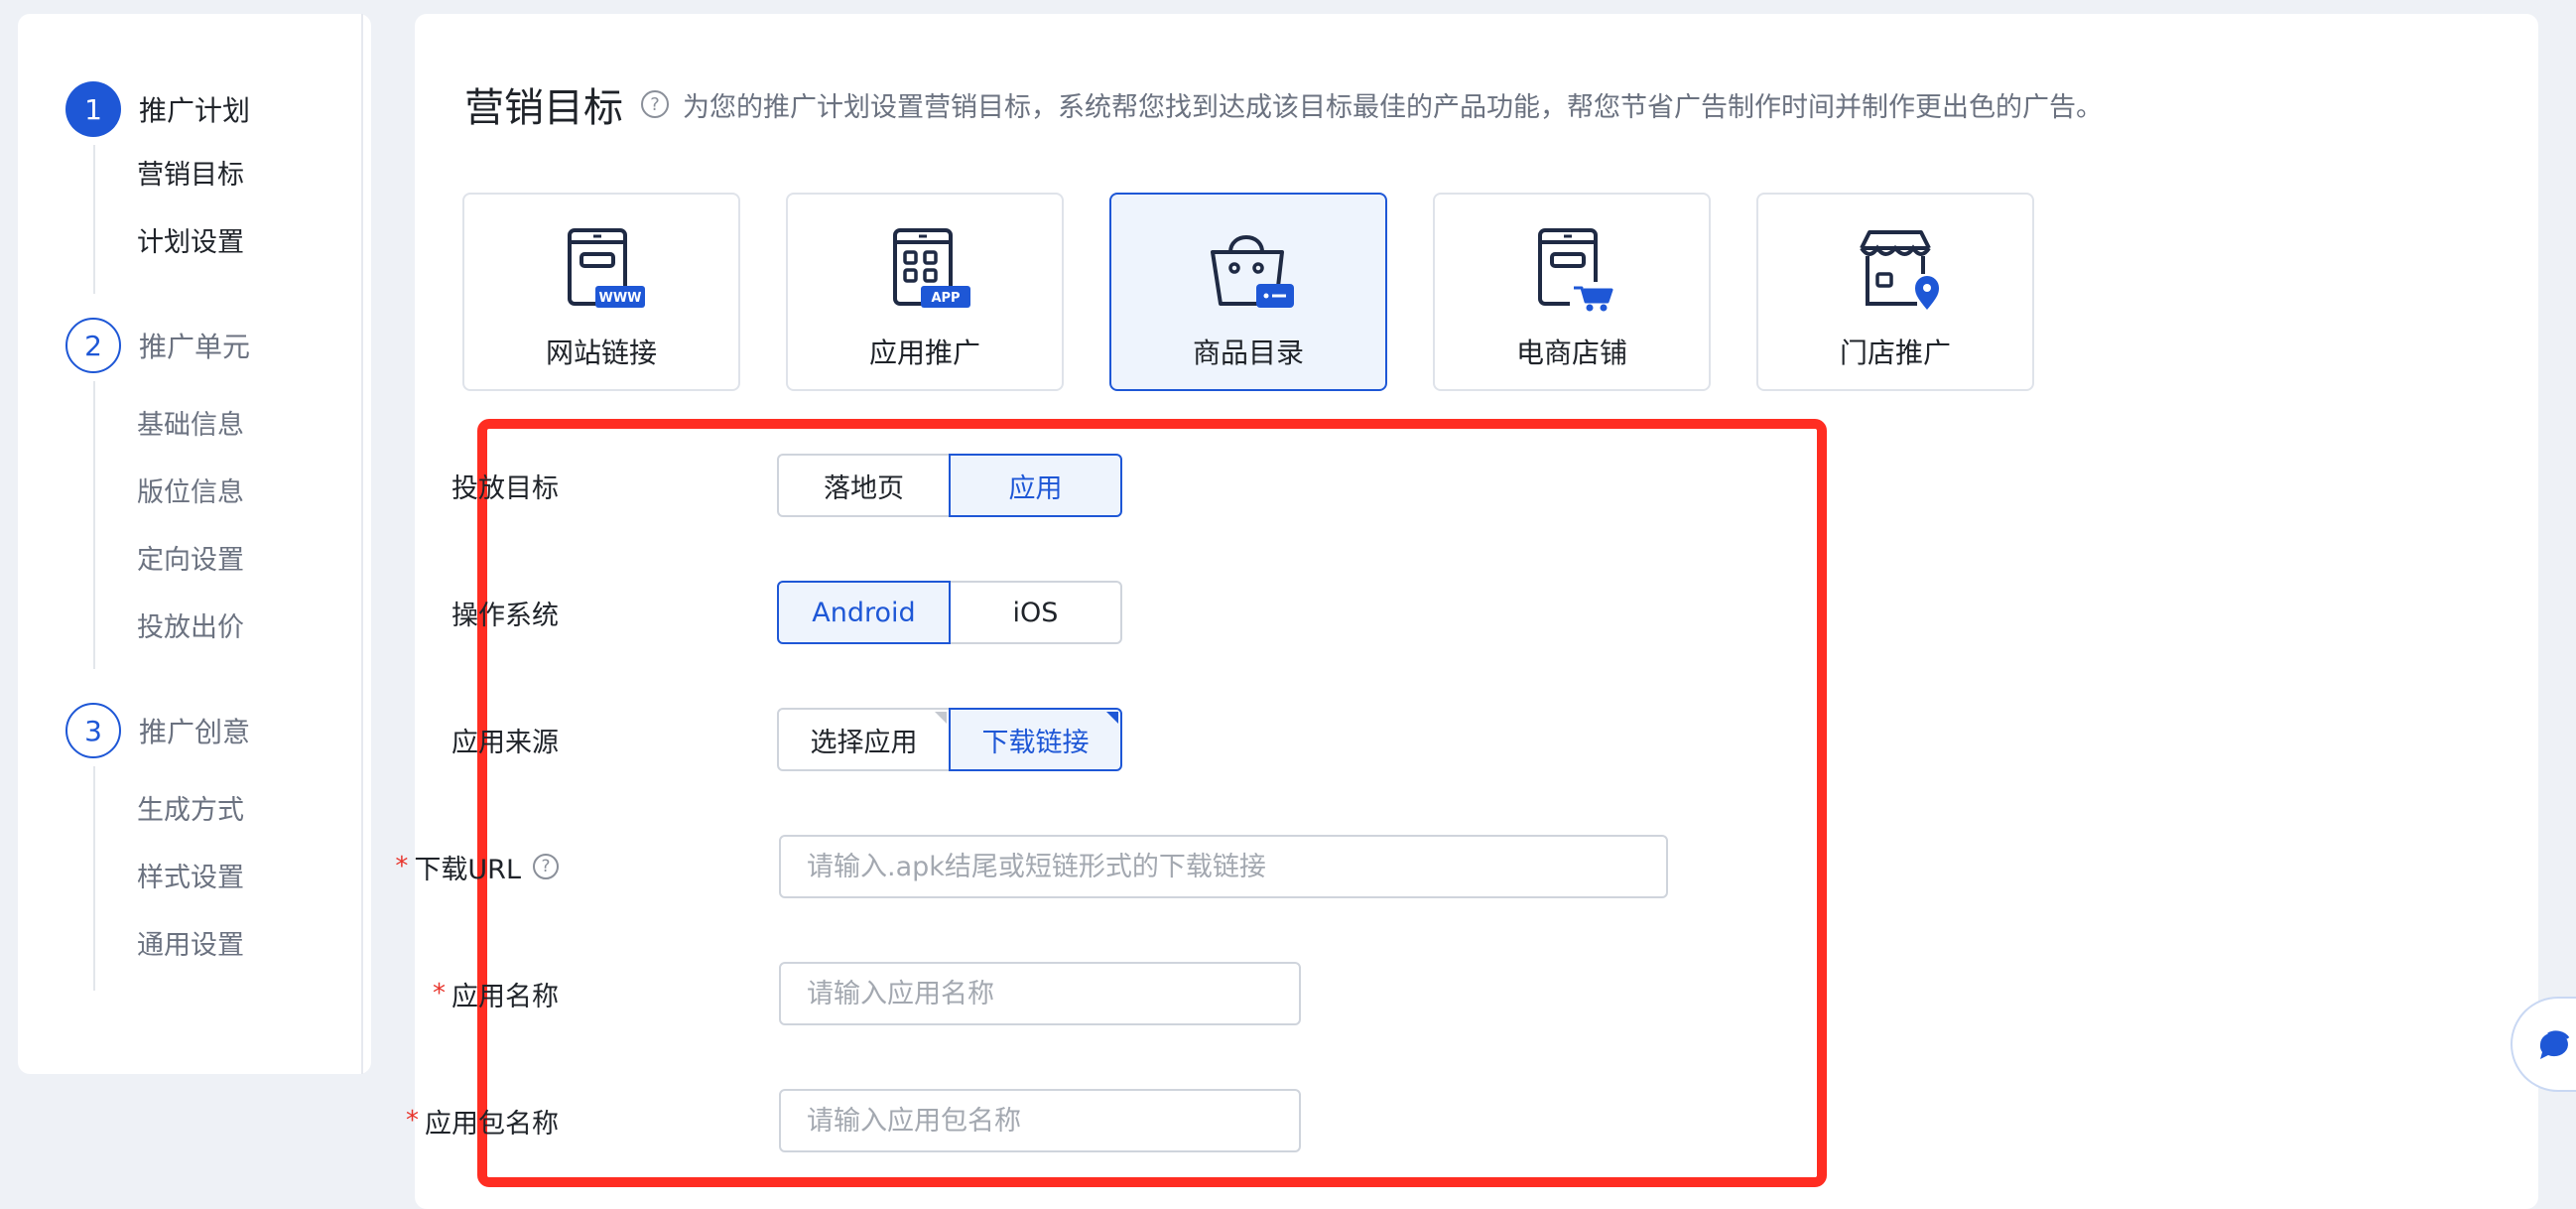 The height and width of the screenshot is (1209, 2576). What do you see at coordinates (477, 867) in the screenshot?
I see `download-url-label: * 下载URL ?` at bounding box center [477, 867].